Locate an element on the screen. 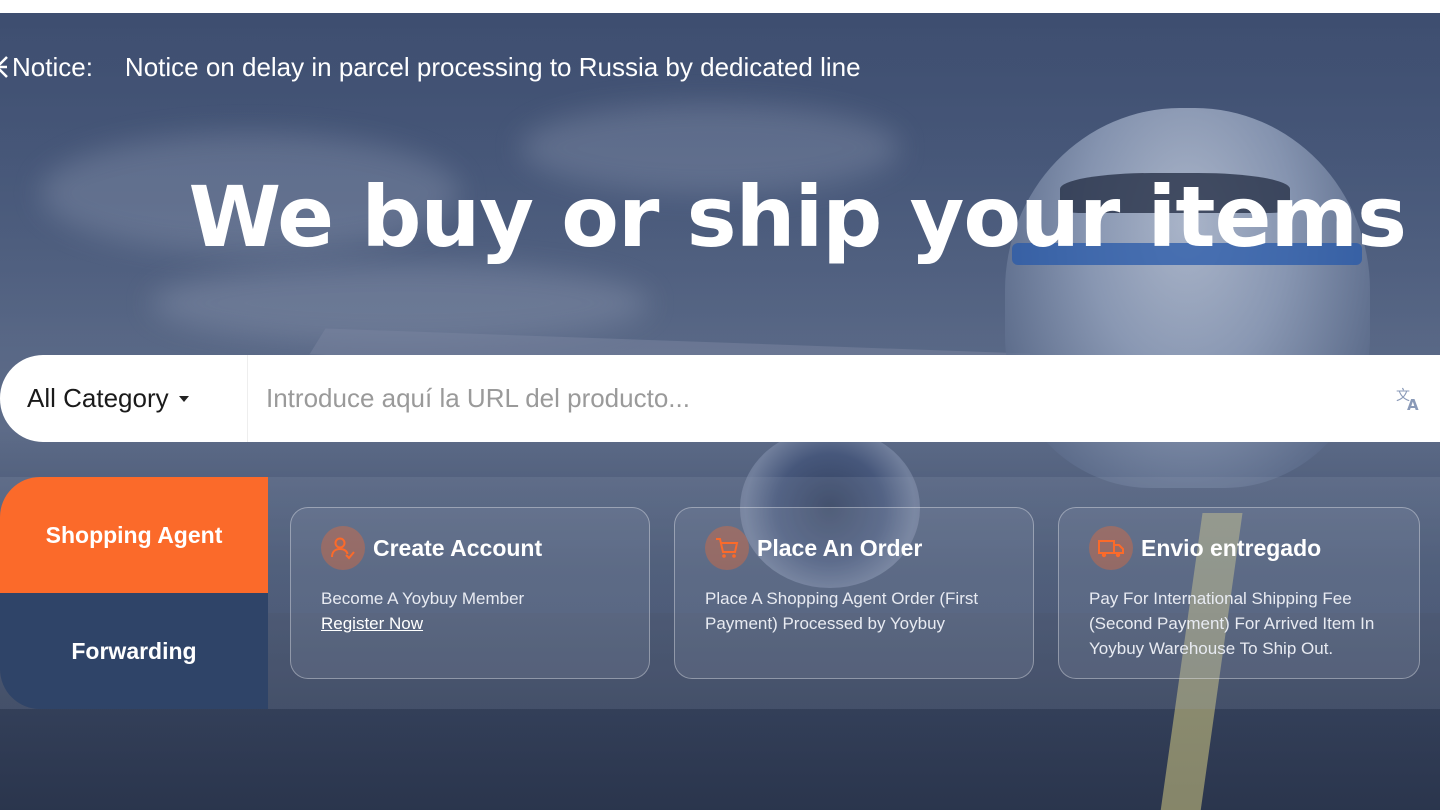 Image resolution: width=1440 pixels, height=810 pixels. step-title: Place An Order is located at coordinates (840, 547).